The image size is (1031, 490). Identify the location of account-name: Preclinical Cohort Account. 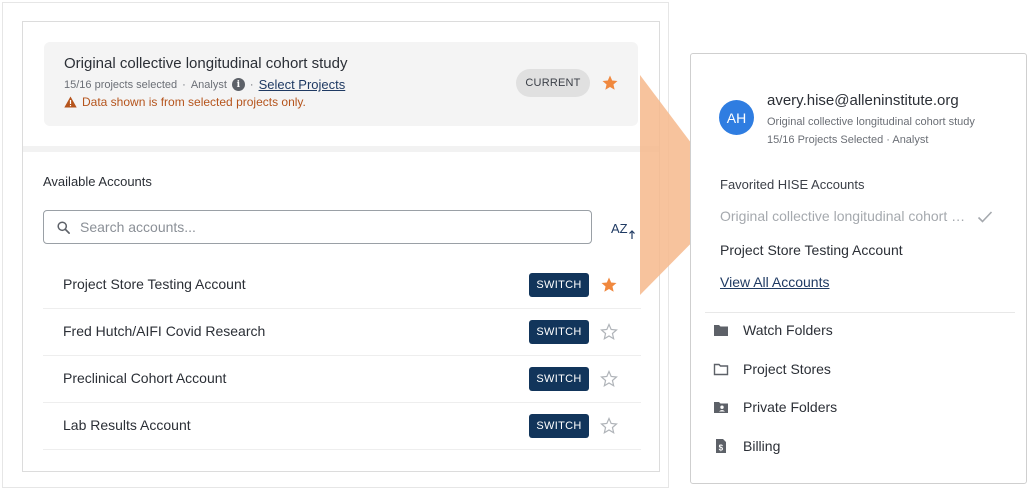
(145, 378).